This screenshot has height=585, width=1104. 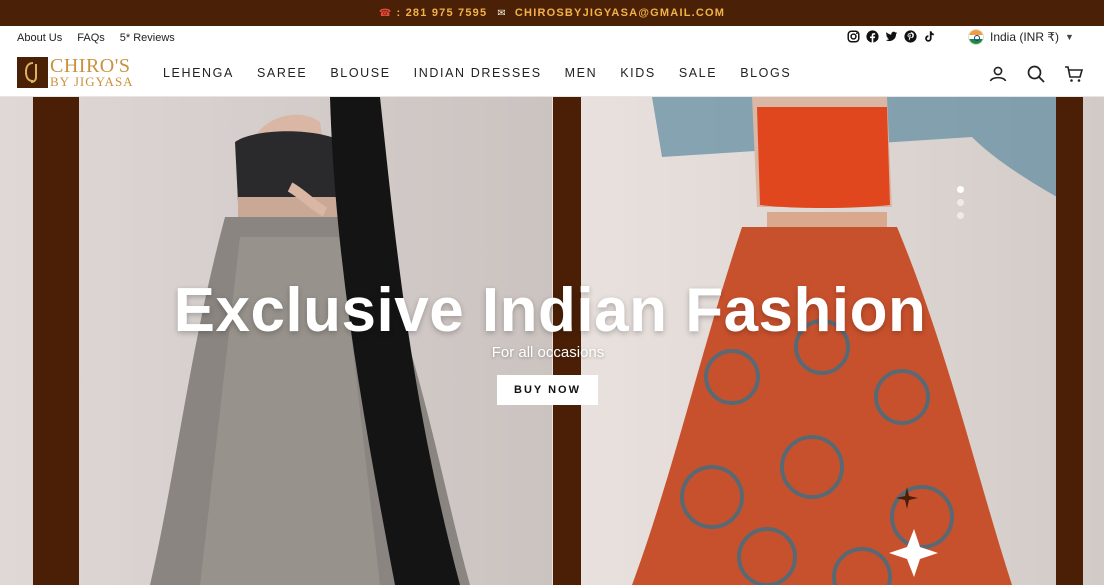 I want to click on pinterest-icon, so click(x=910, y=36).